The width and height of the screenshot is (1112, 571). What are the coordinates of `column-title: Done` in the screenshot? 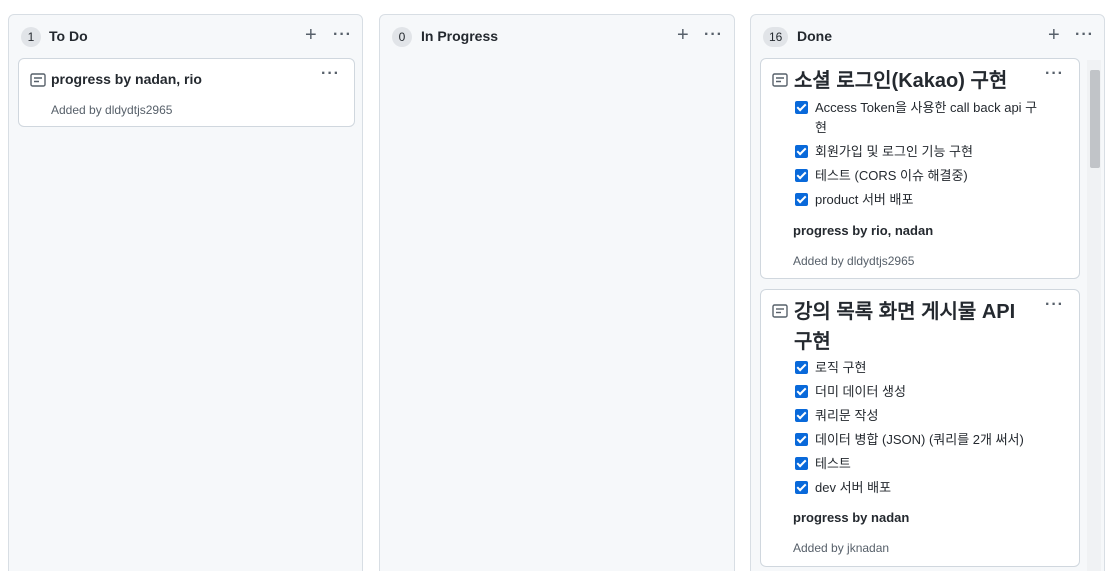 It's located at (814, 36).